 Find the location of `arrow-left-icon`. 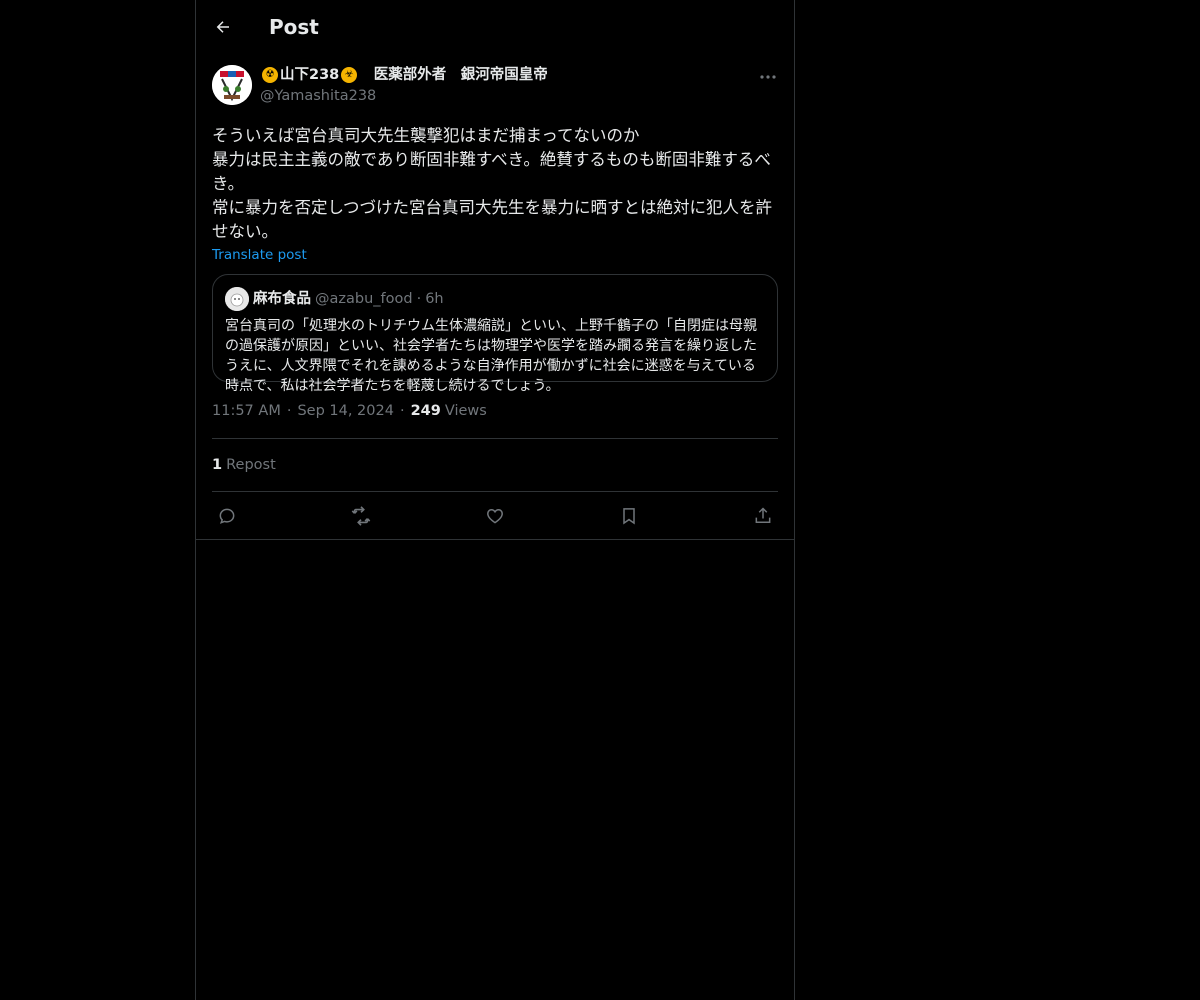

arrow-left-icon is located at coordinates (222, 26).